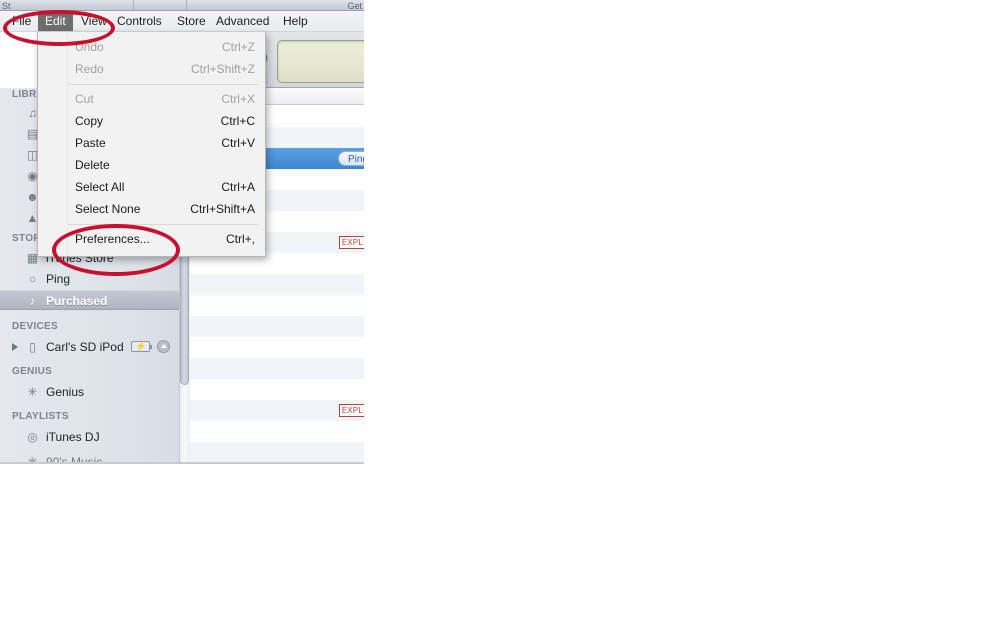 This screenshot has height=630, width=1008. What do you see at coordinates (35, 326) in the screenshot?
I see `sidebar-header-devices: DEVICES` at bounding box center [35, 326].